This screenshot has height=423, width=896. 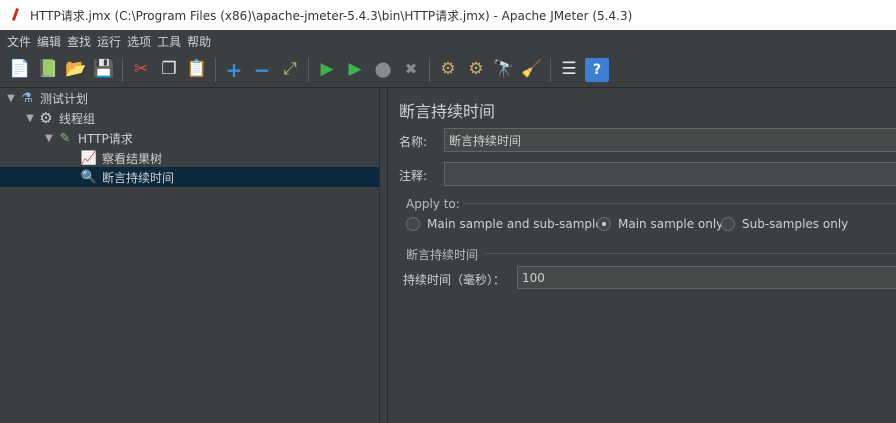 I want to click on radio-label: Main sample and sub-samples, so click(x=518, y=224).